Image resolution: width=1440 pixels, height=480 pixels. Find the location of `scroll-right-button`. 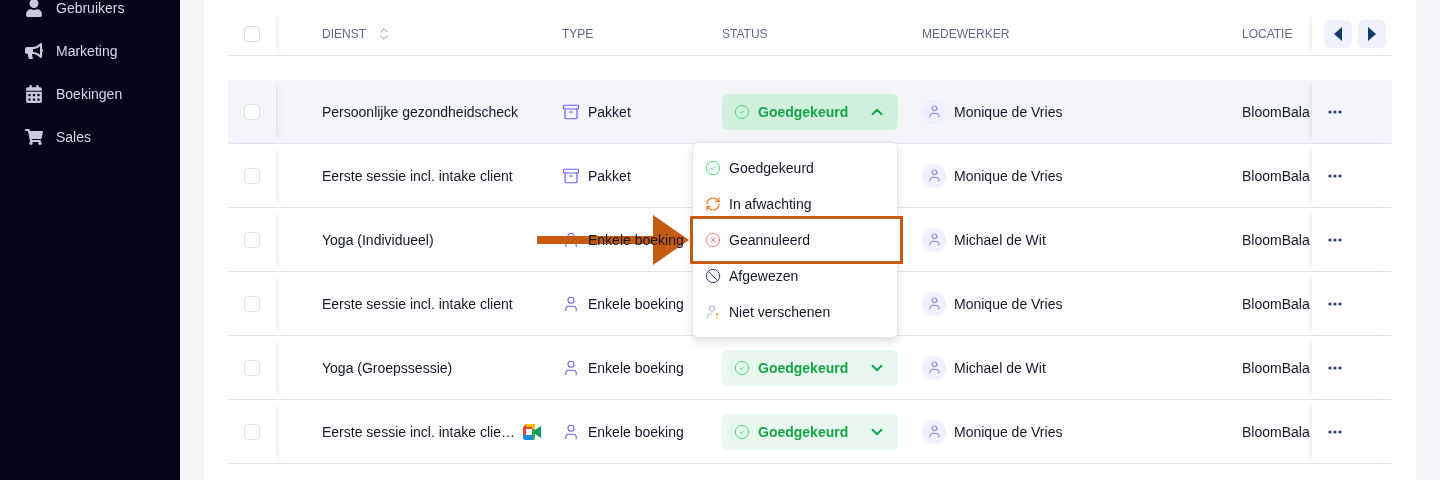

scroll-right-button is located at coordinates (1372, 33).